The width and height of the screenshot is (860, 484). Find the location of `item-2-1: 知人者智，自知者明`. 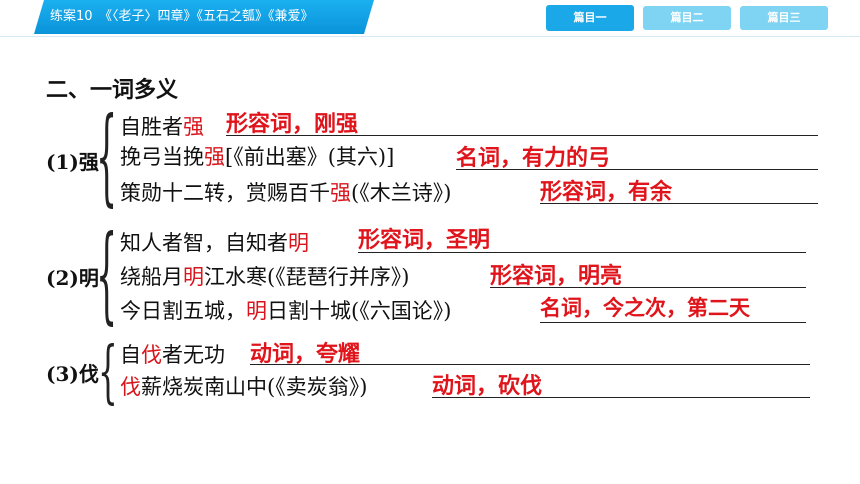

item-2-1: 知人者智，自知者明 is located at coordinates (214, 243).